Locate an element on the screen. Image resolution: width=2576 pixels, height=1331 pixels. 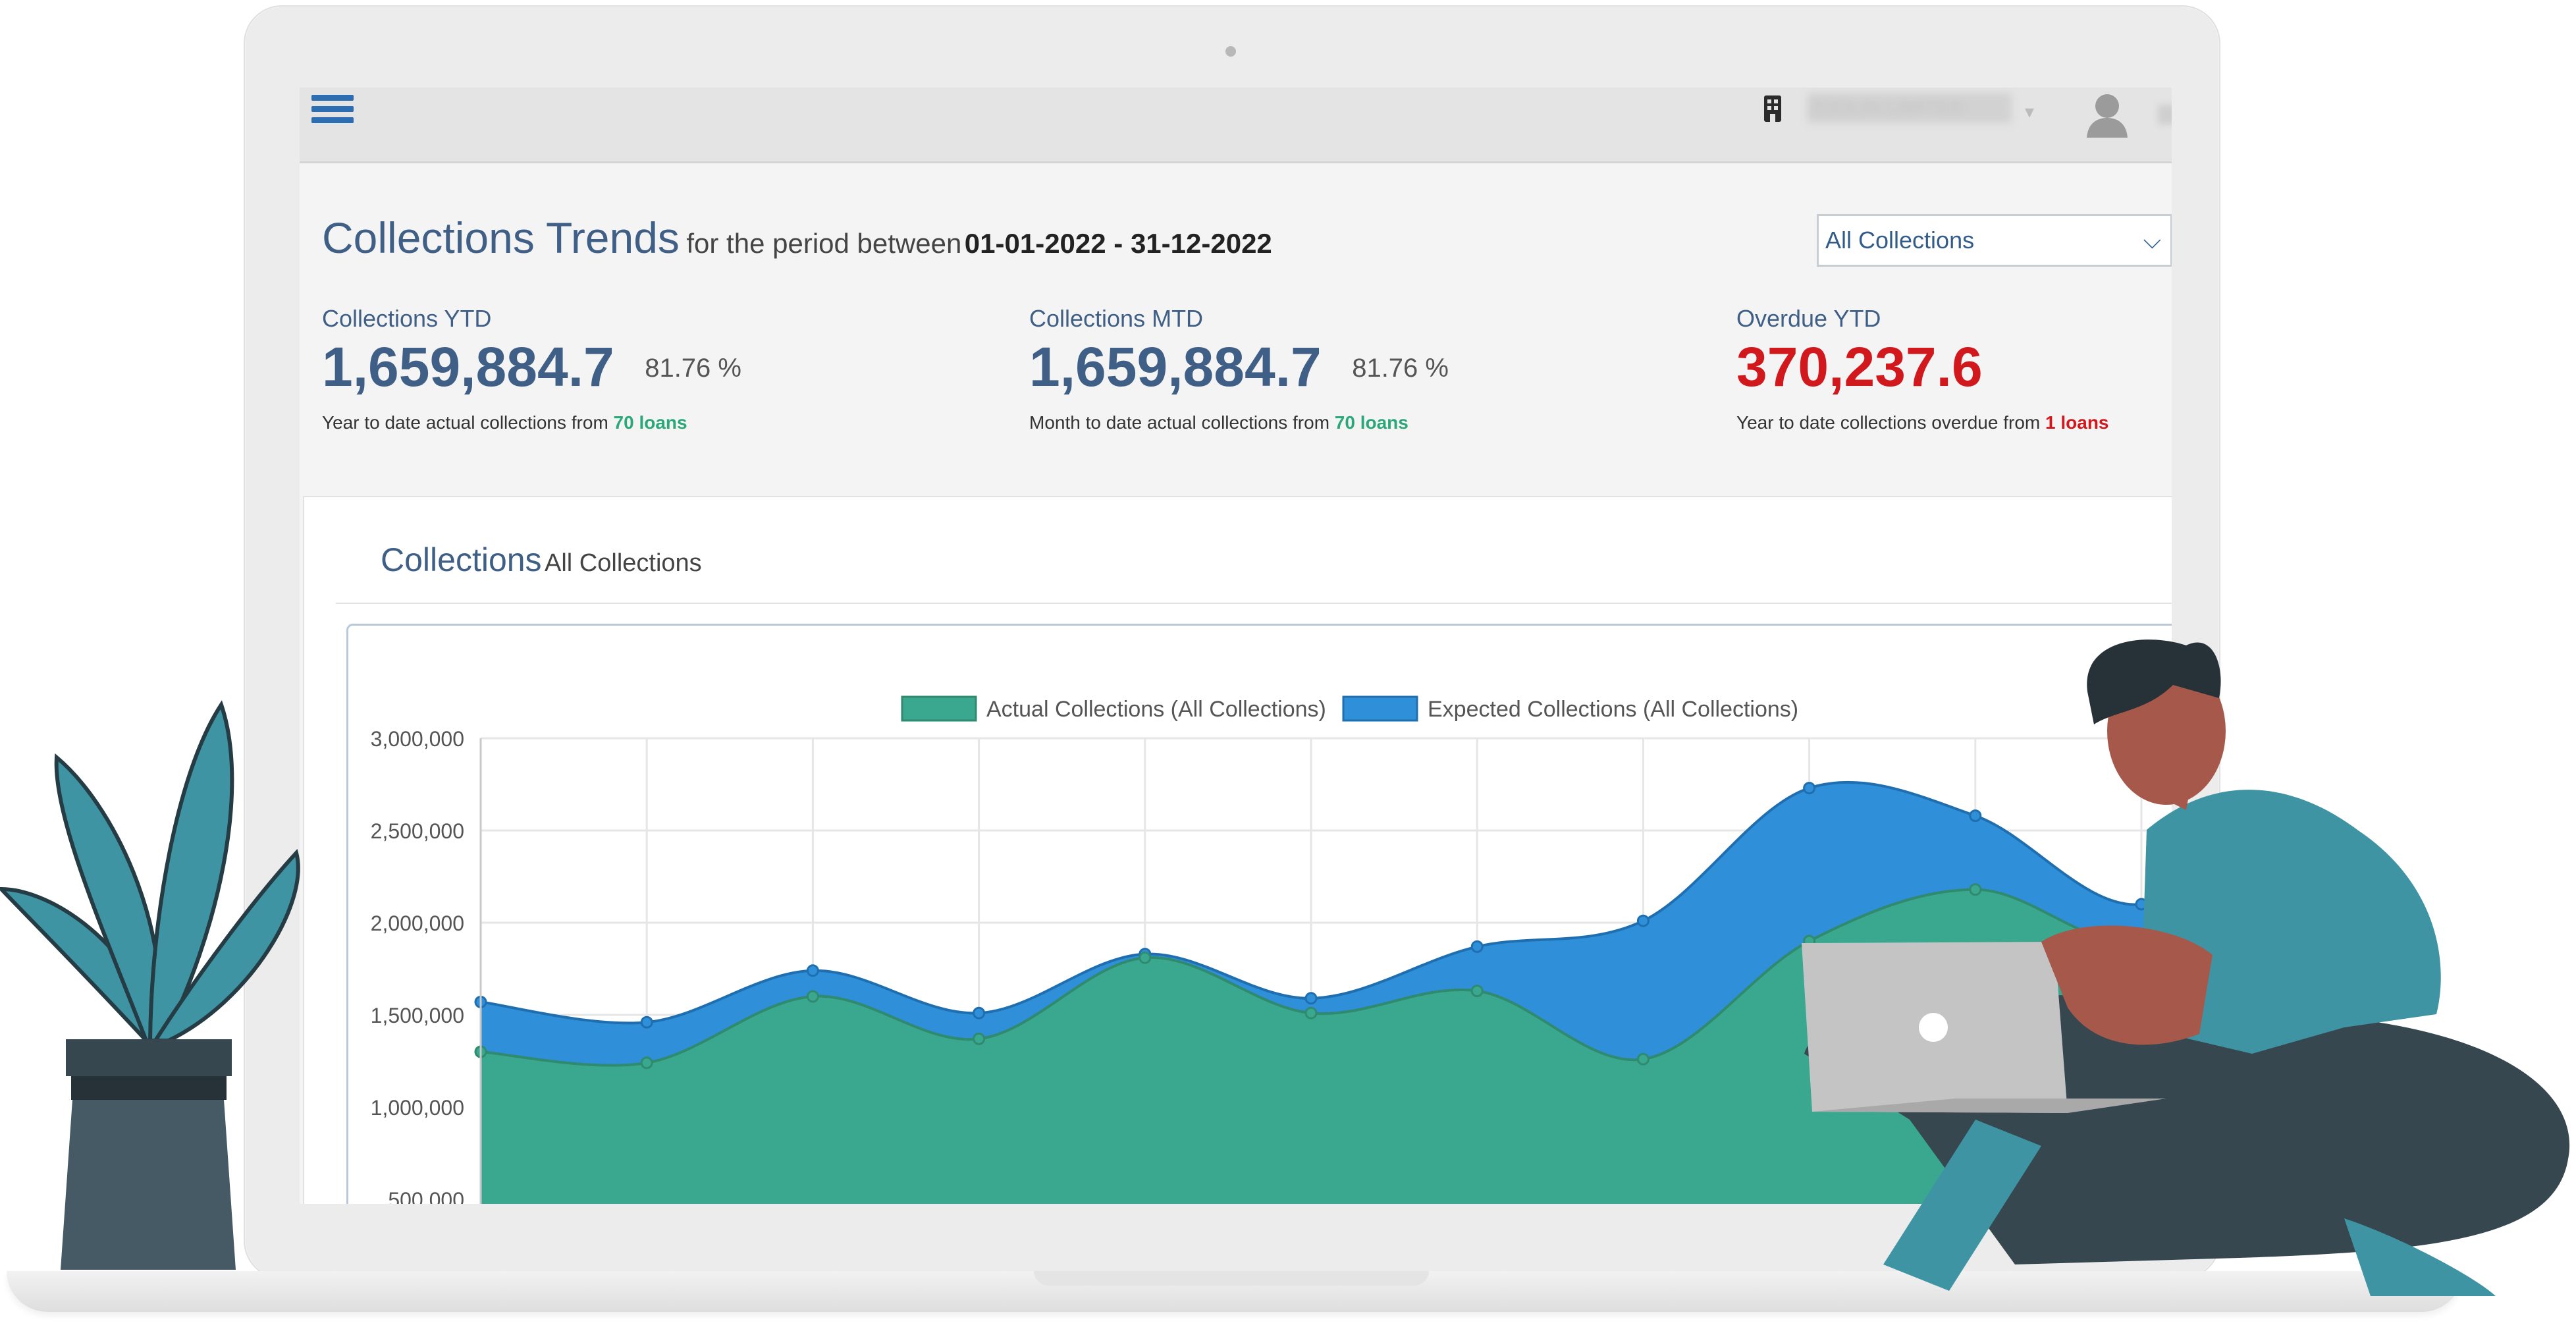
y-tick-label: 3,000,000 is located at coordinates (417, 739).